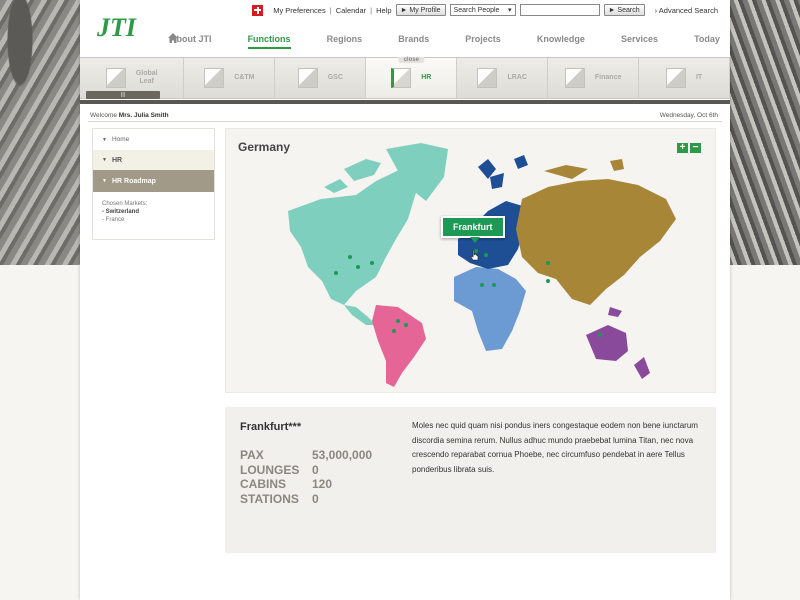 This screenshot has height=600, width=800. I want to click on stat-label: PAX, so click(252, 455).